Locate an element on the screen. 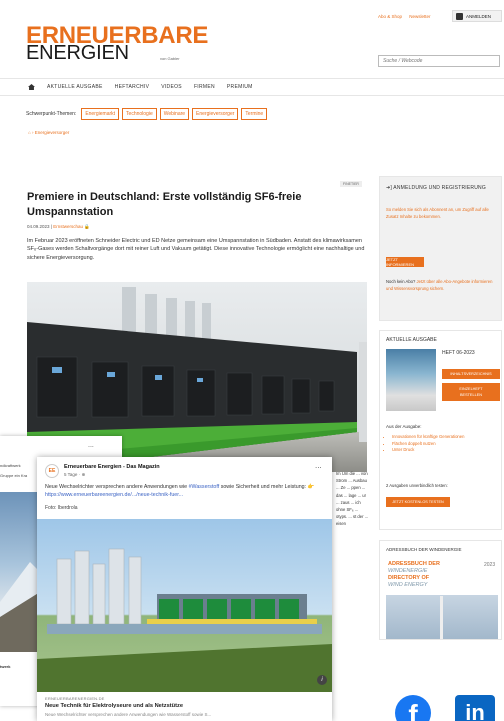 This screenshot has height=721, width=504. trial-text: 2 Ausgaben unverbindlich testen: is located at coordinates (417, 485).